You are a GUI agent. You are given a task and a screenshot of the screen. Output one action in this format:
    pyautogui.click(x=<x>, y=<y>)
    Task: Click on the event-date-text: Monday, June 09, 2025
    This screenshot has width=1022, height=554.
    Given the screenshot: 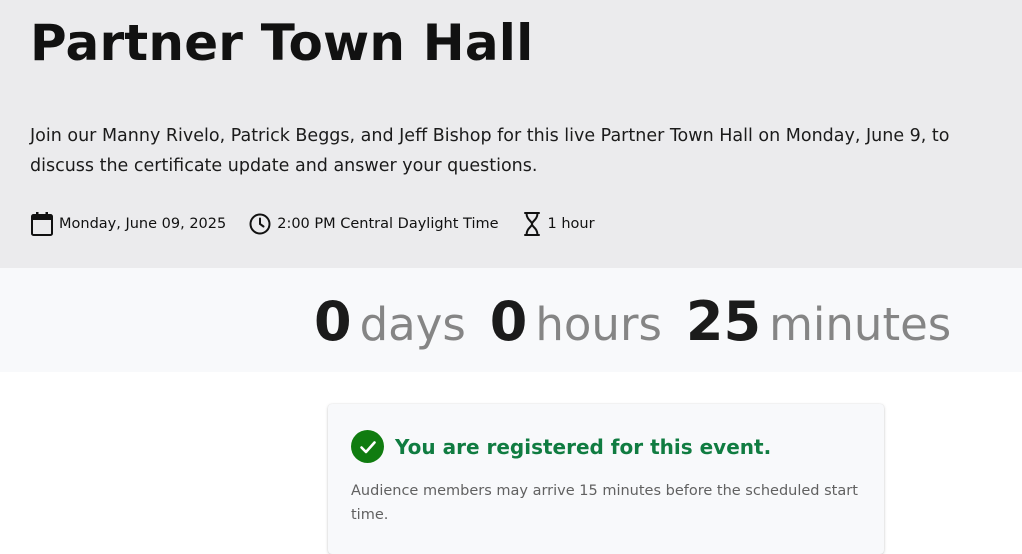 What is the action you would take?
    pyautogui.click(x=143, y=224)
    